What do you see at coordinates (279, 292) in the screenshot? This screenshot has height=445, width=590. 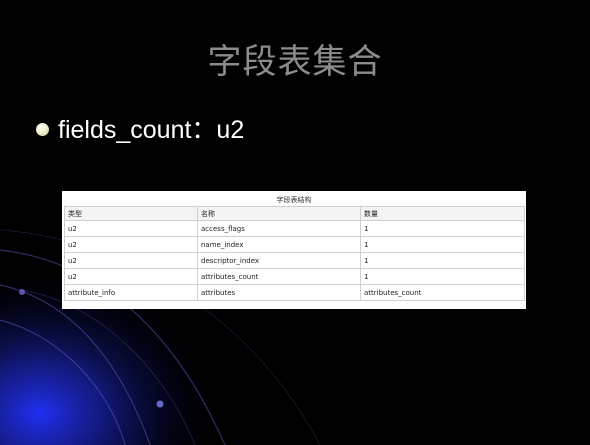 I see `cell-name: attributes` at bounding box center [279, 292].